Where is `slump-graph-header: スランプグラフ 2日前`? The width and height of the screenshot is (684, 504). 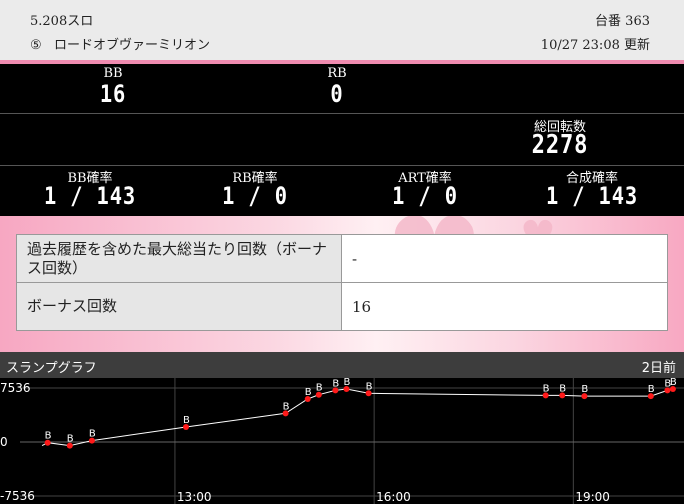 slump-graph-header: スランプグラフ 2日前 is located at coordinates (342, 365).